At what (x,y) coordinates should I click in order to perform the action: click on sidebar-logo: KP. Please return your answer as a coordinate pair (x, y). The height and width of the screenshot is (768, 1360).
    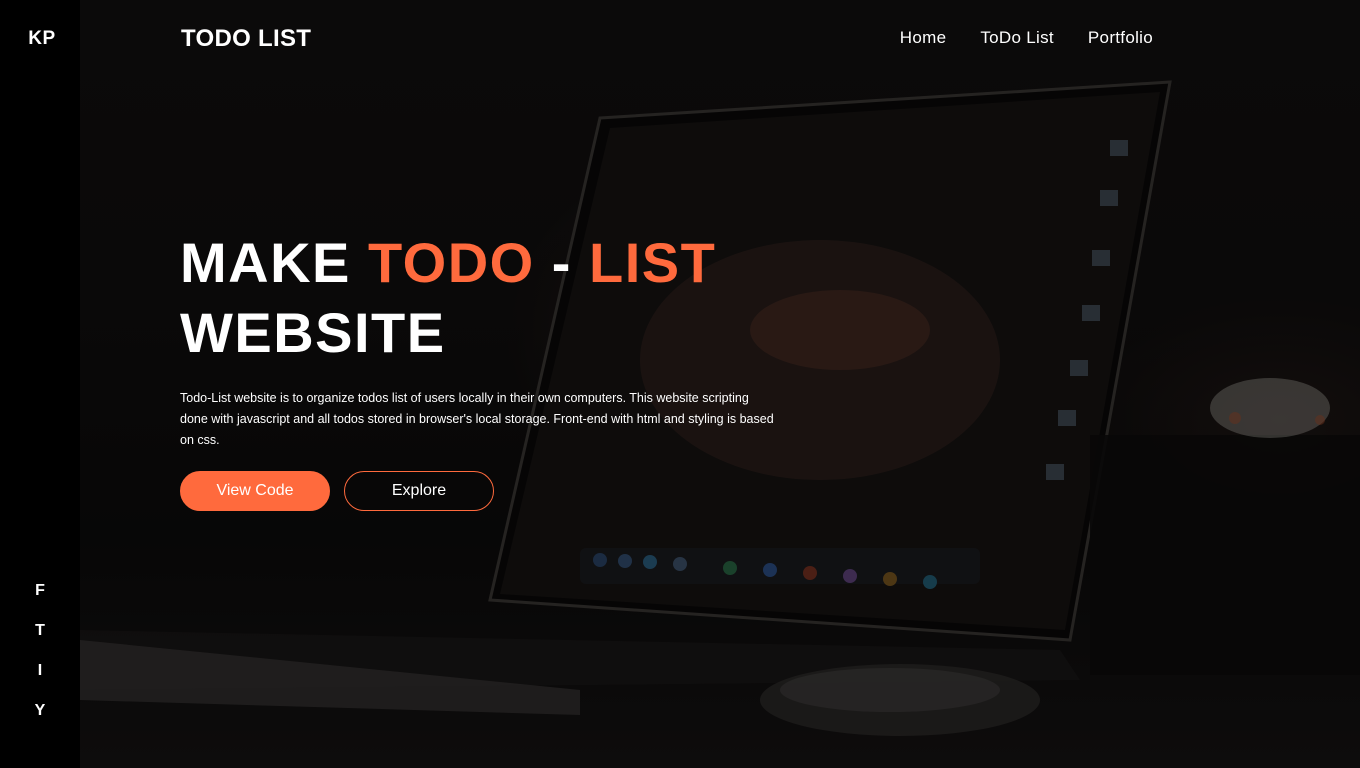
    Looking at the image, I should click on (42, 39).